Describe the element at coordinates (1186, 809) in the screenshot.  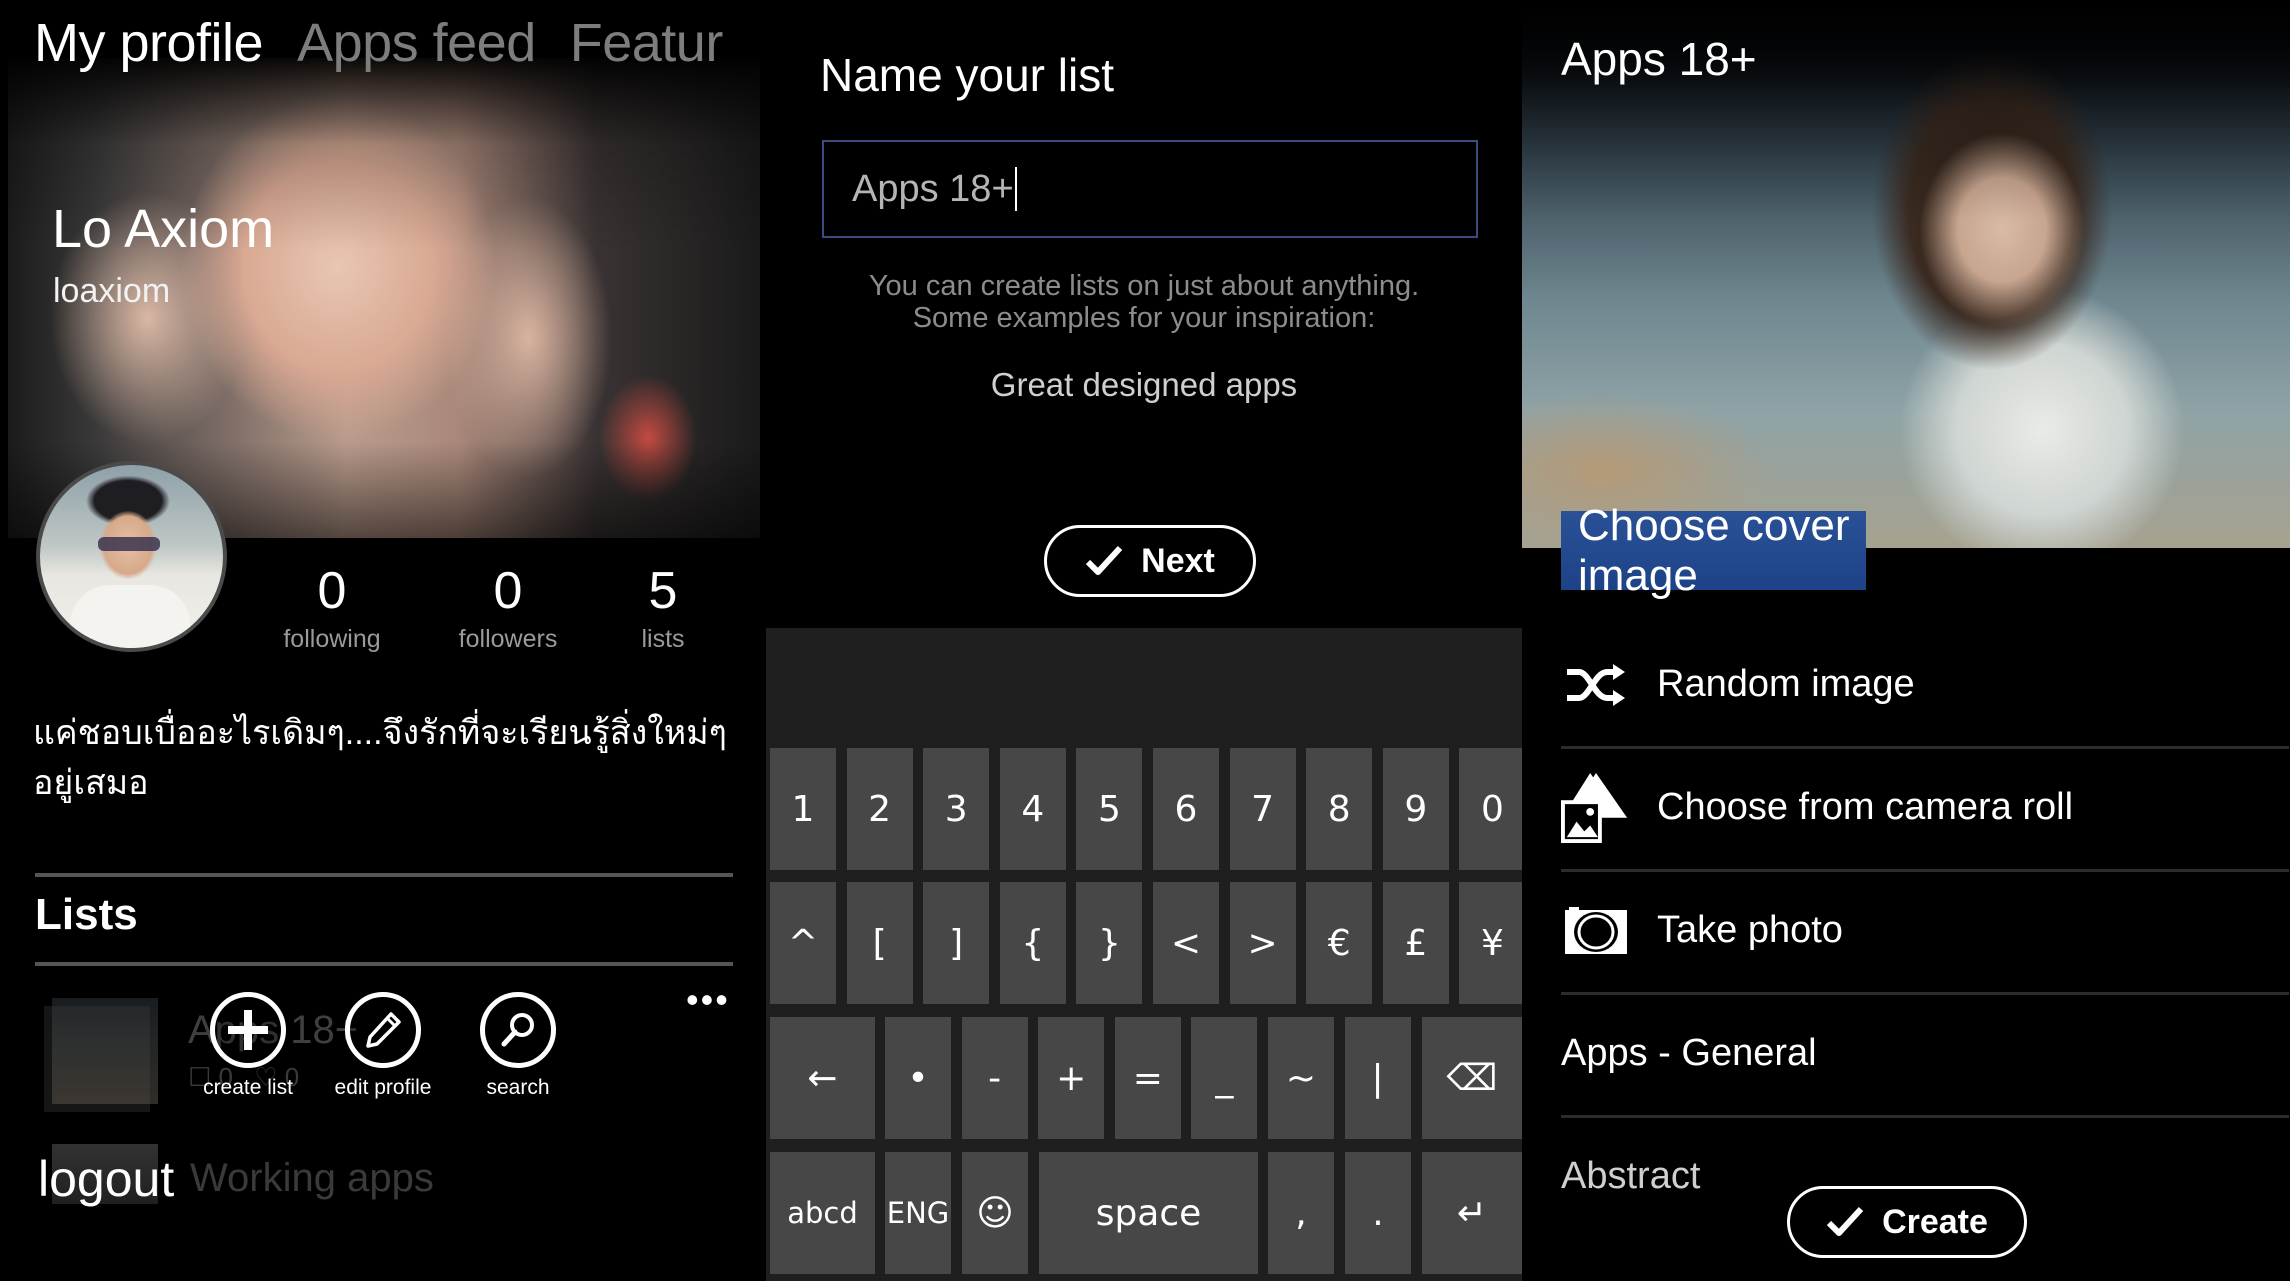
I see `key: 6` at that location.